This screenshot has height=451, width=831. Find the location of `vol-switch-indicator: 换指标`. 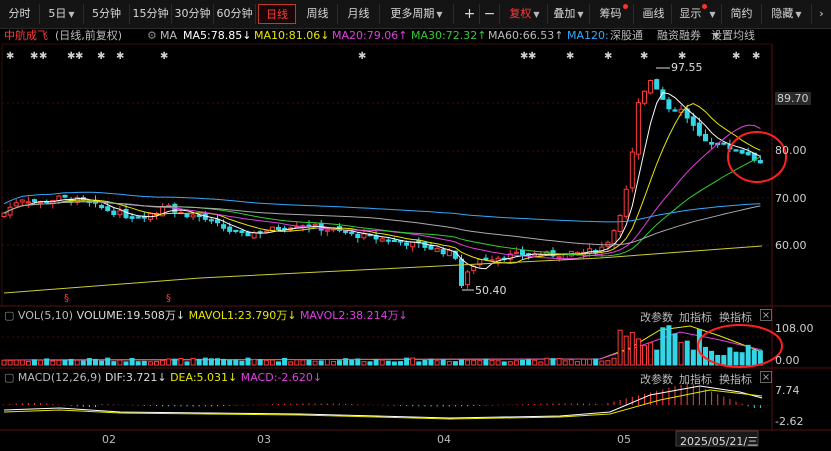

vol-switch-indicator: 换指标 is located at coordinates (735, 317).